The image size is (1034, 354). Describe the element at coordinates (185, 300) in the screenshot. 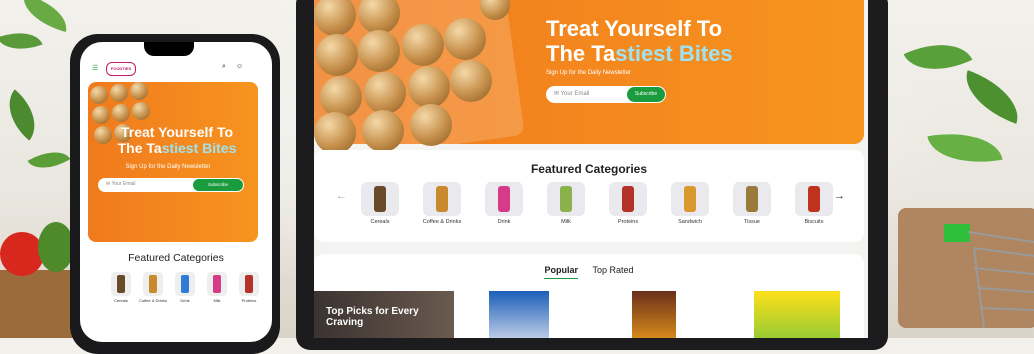

I see `mobile-category-label: Drink` at that location.